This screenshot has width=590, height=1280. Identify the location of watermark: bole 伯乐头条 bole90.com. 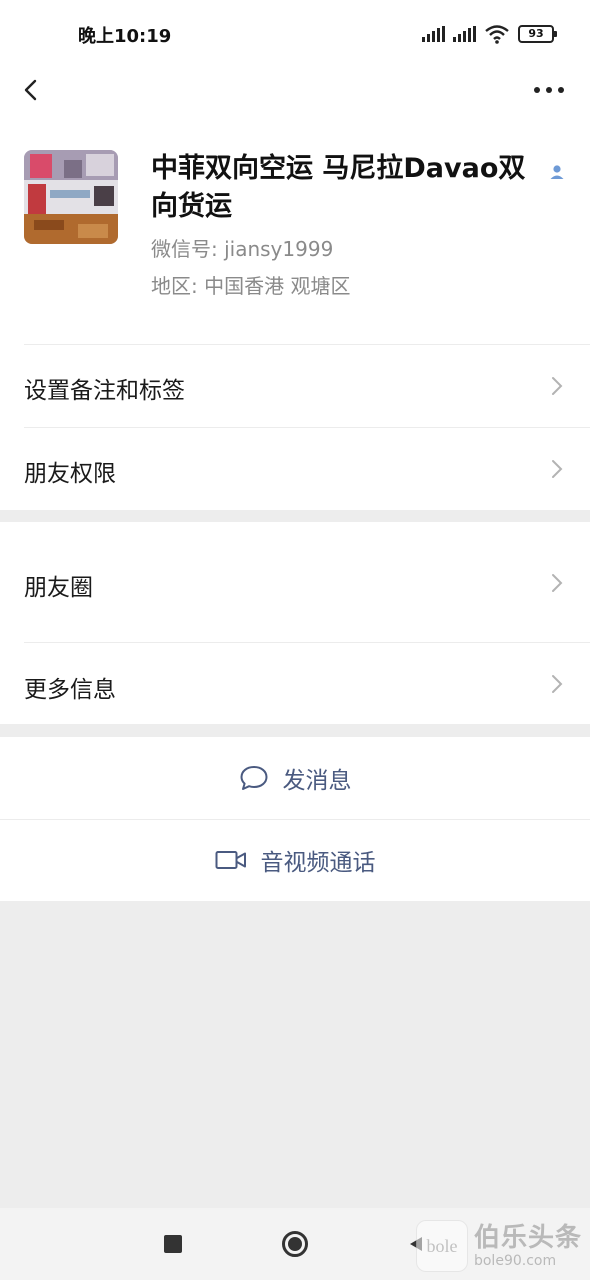
(498, 1246).